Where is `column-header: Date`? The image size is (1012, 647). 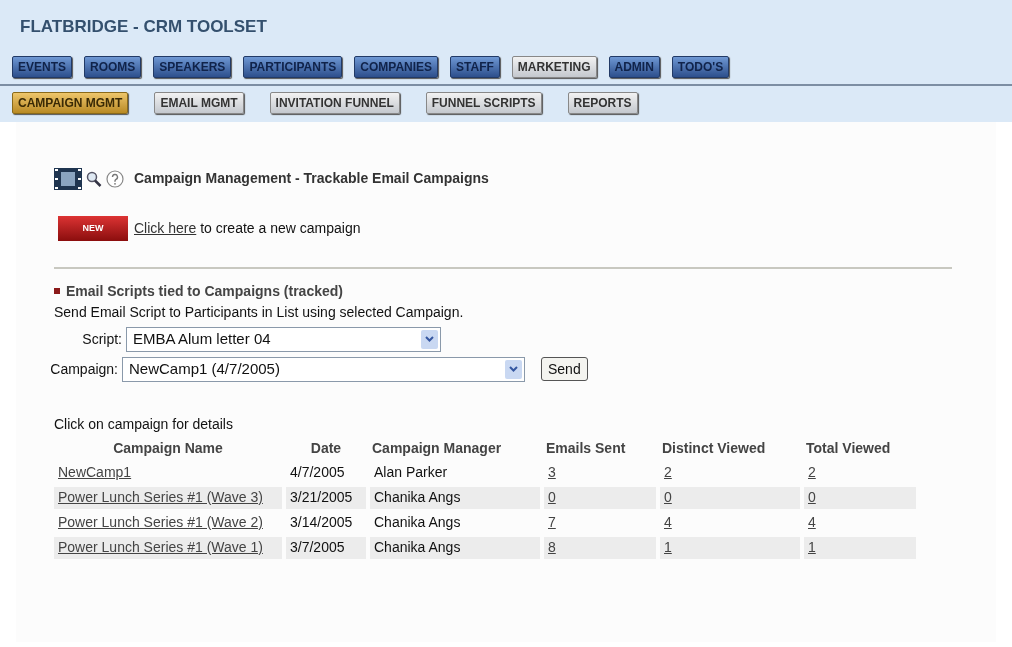 column-header: Date is located at coordinates (326, 448).